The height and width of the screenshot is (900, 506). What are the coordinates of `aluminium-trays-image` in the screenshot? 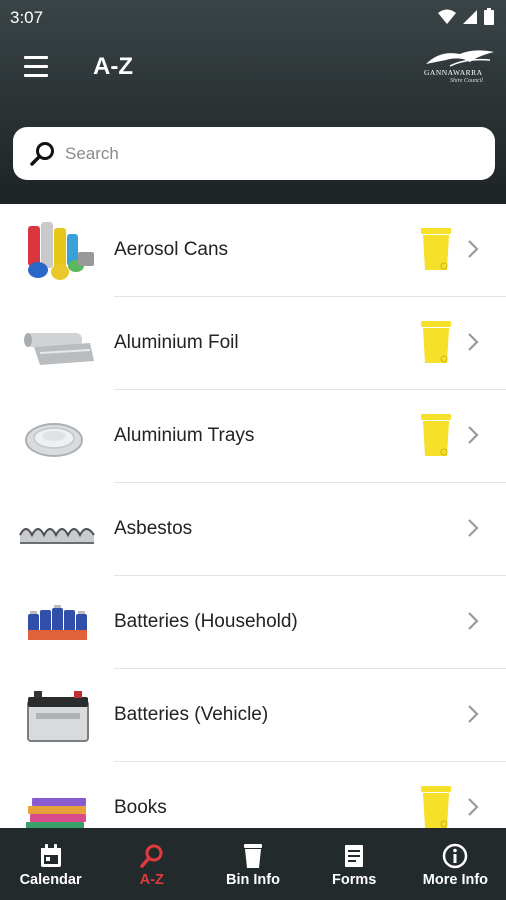 It's located at (54, 440).